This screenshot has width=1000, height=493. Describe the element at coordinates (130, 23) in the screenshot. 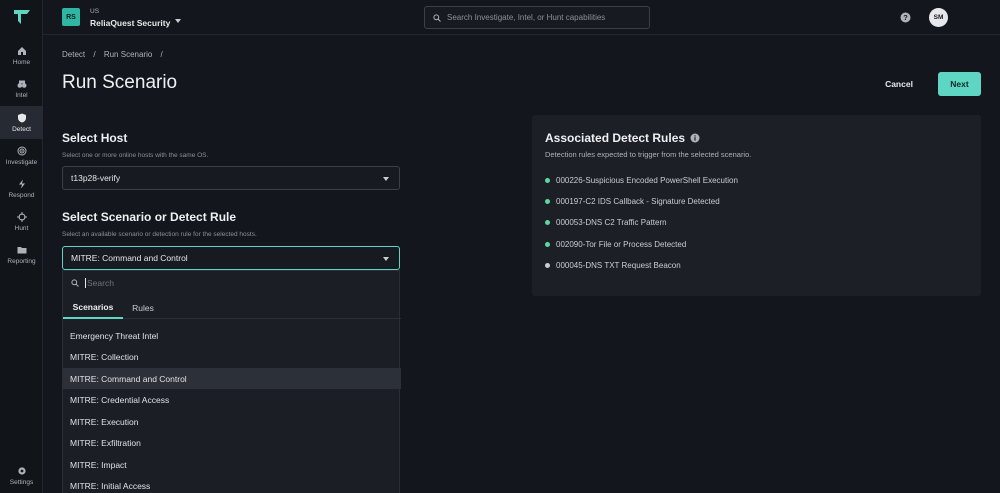

I see `org-name: ReliaQuest Security` at that location.